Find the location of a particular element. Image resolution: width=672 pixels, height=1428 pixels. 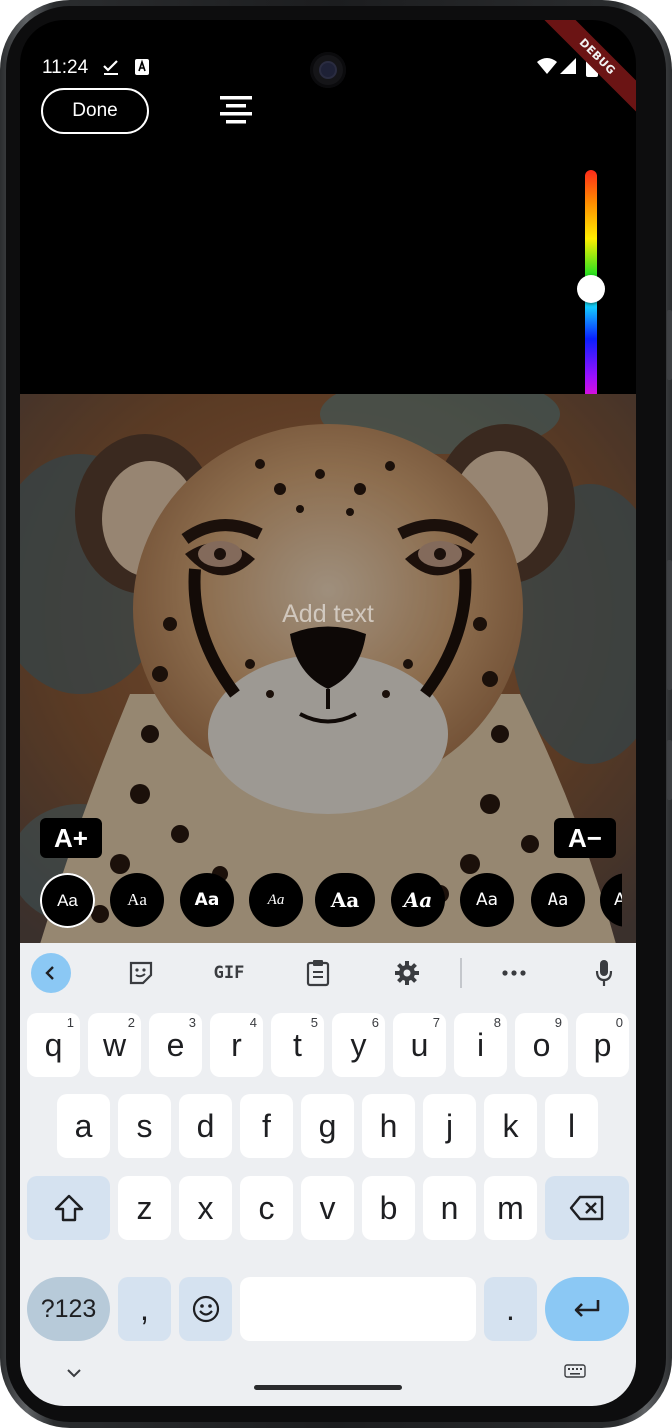

key-hint: 2 is located at coordinates (131, 1022).